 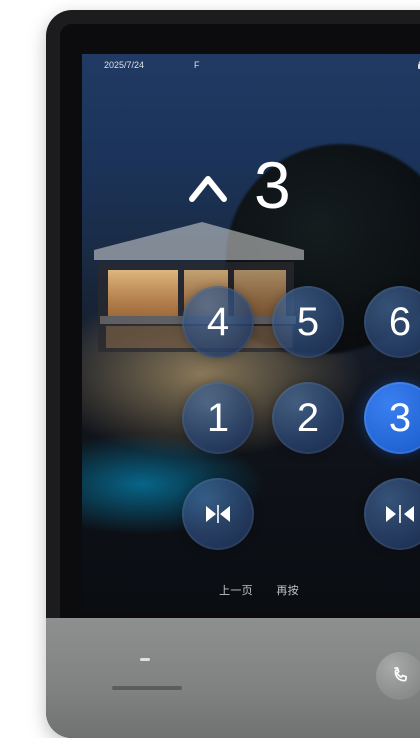 I want to click on status-bar: 2025/7/24 F, so click(x=262, y=69).